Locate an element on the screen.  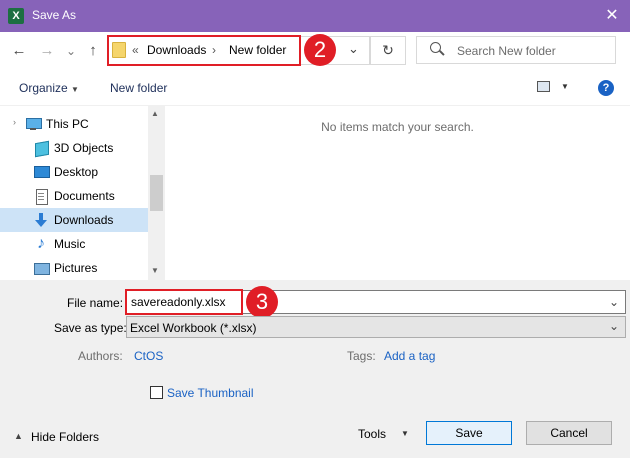
folder-icon is located at coordinates (119, 50).